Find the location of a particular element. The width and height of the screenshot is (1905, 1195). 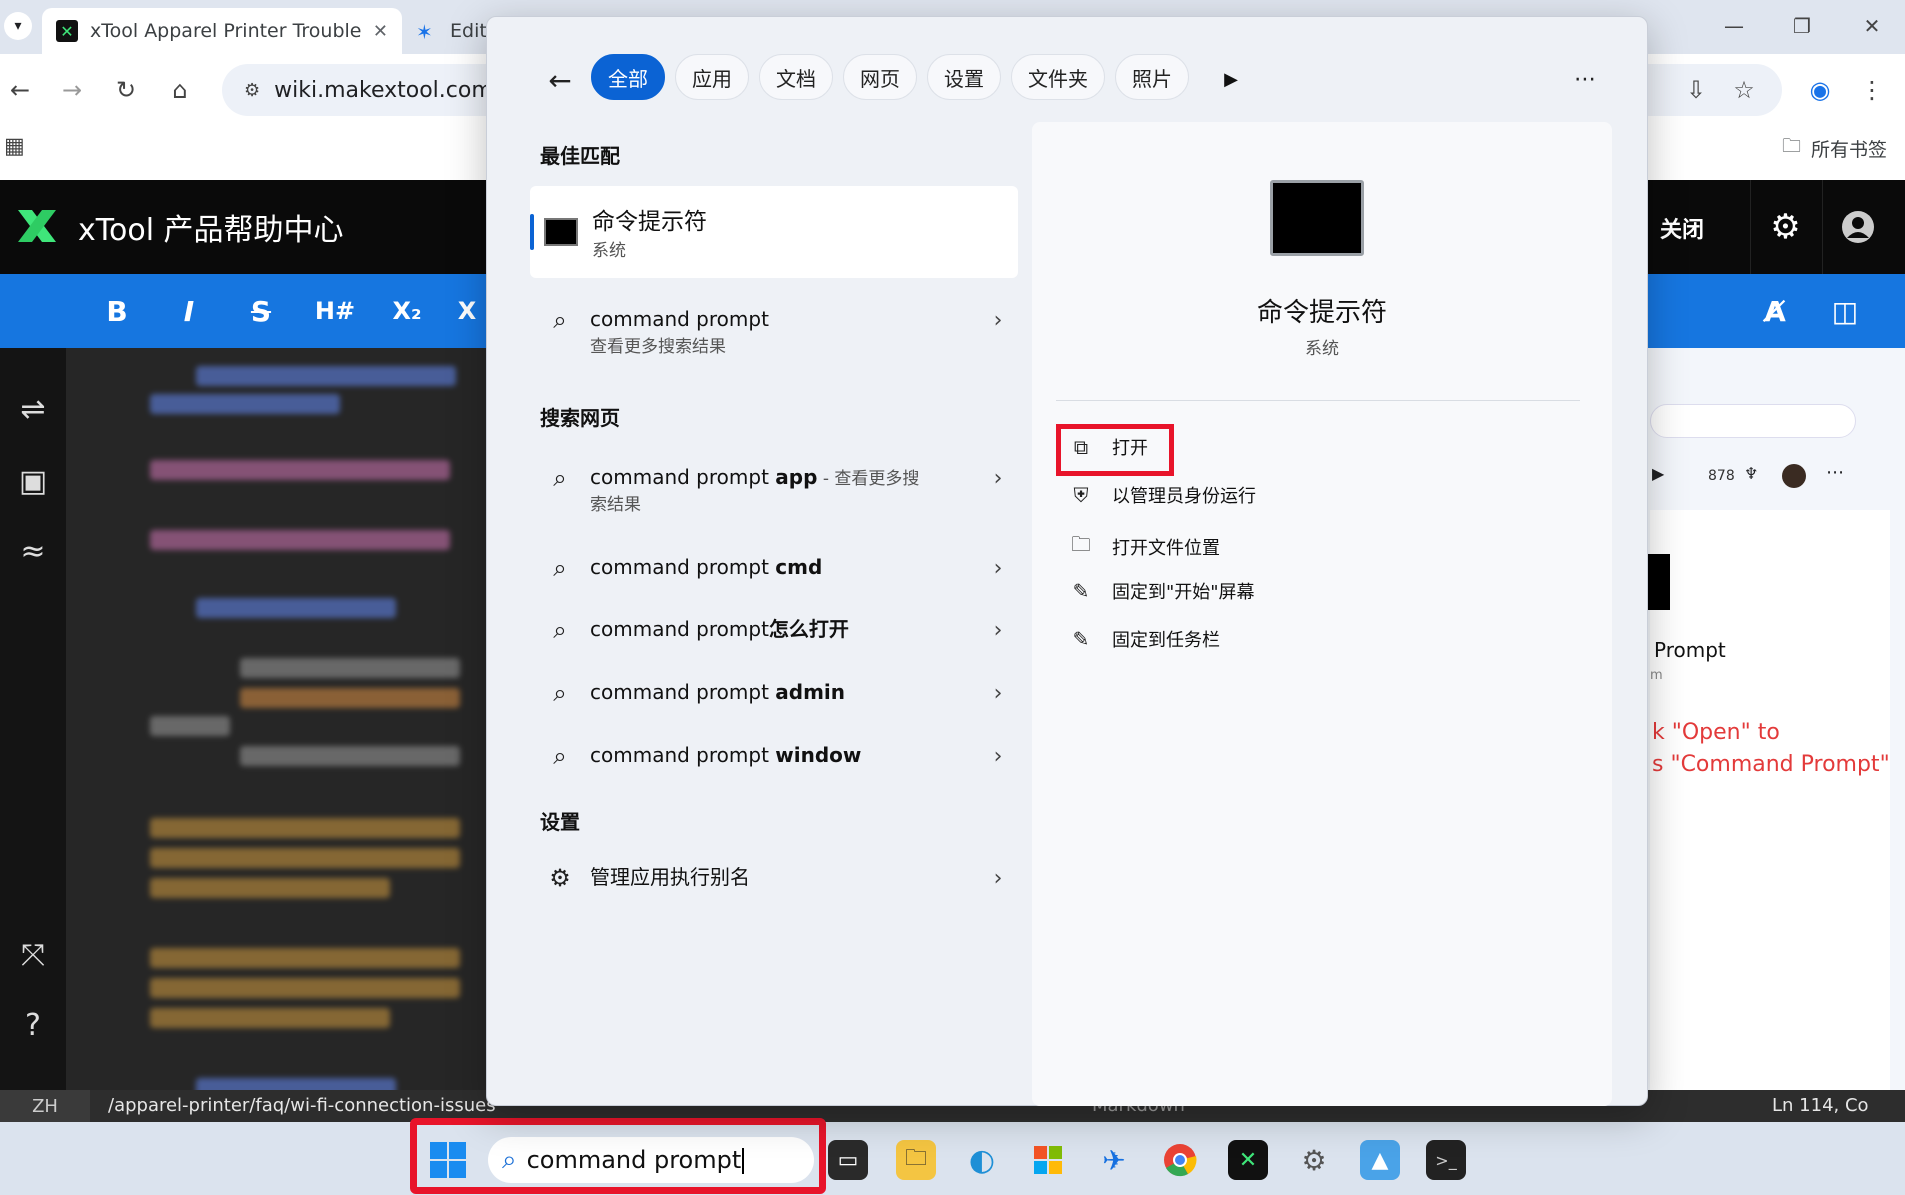

back-icon: ← is located at coordinates (20, 90).